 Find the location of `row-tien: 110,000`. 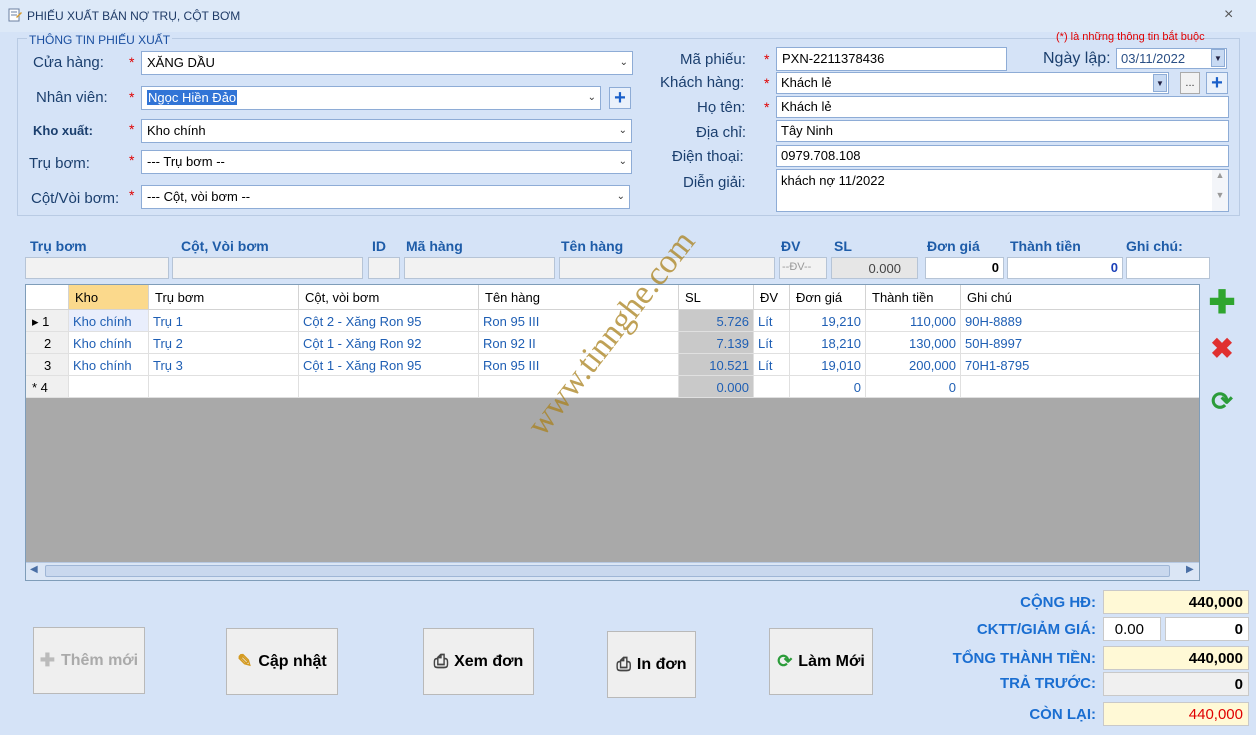

row-tien: 110,000 is located at coordinates (913, 321).